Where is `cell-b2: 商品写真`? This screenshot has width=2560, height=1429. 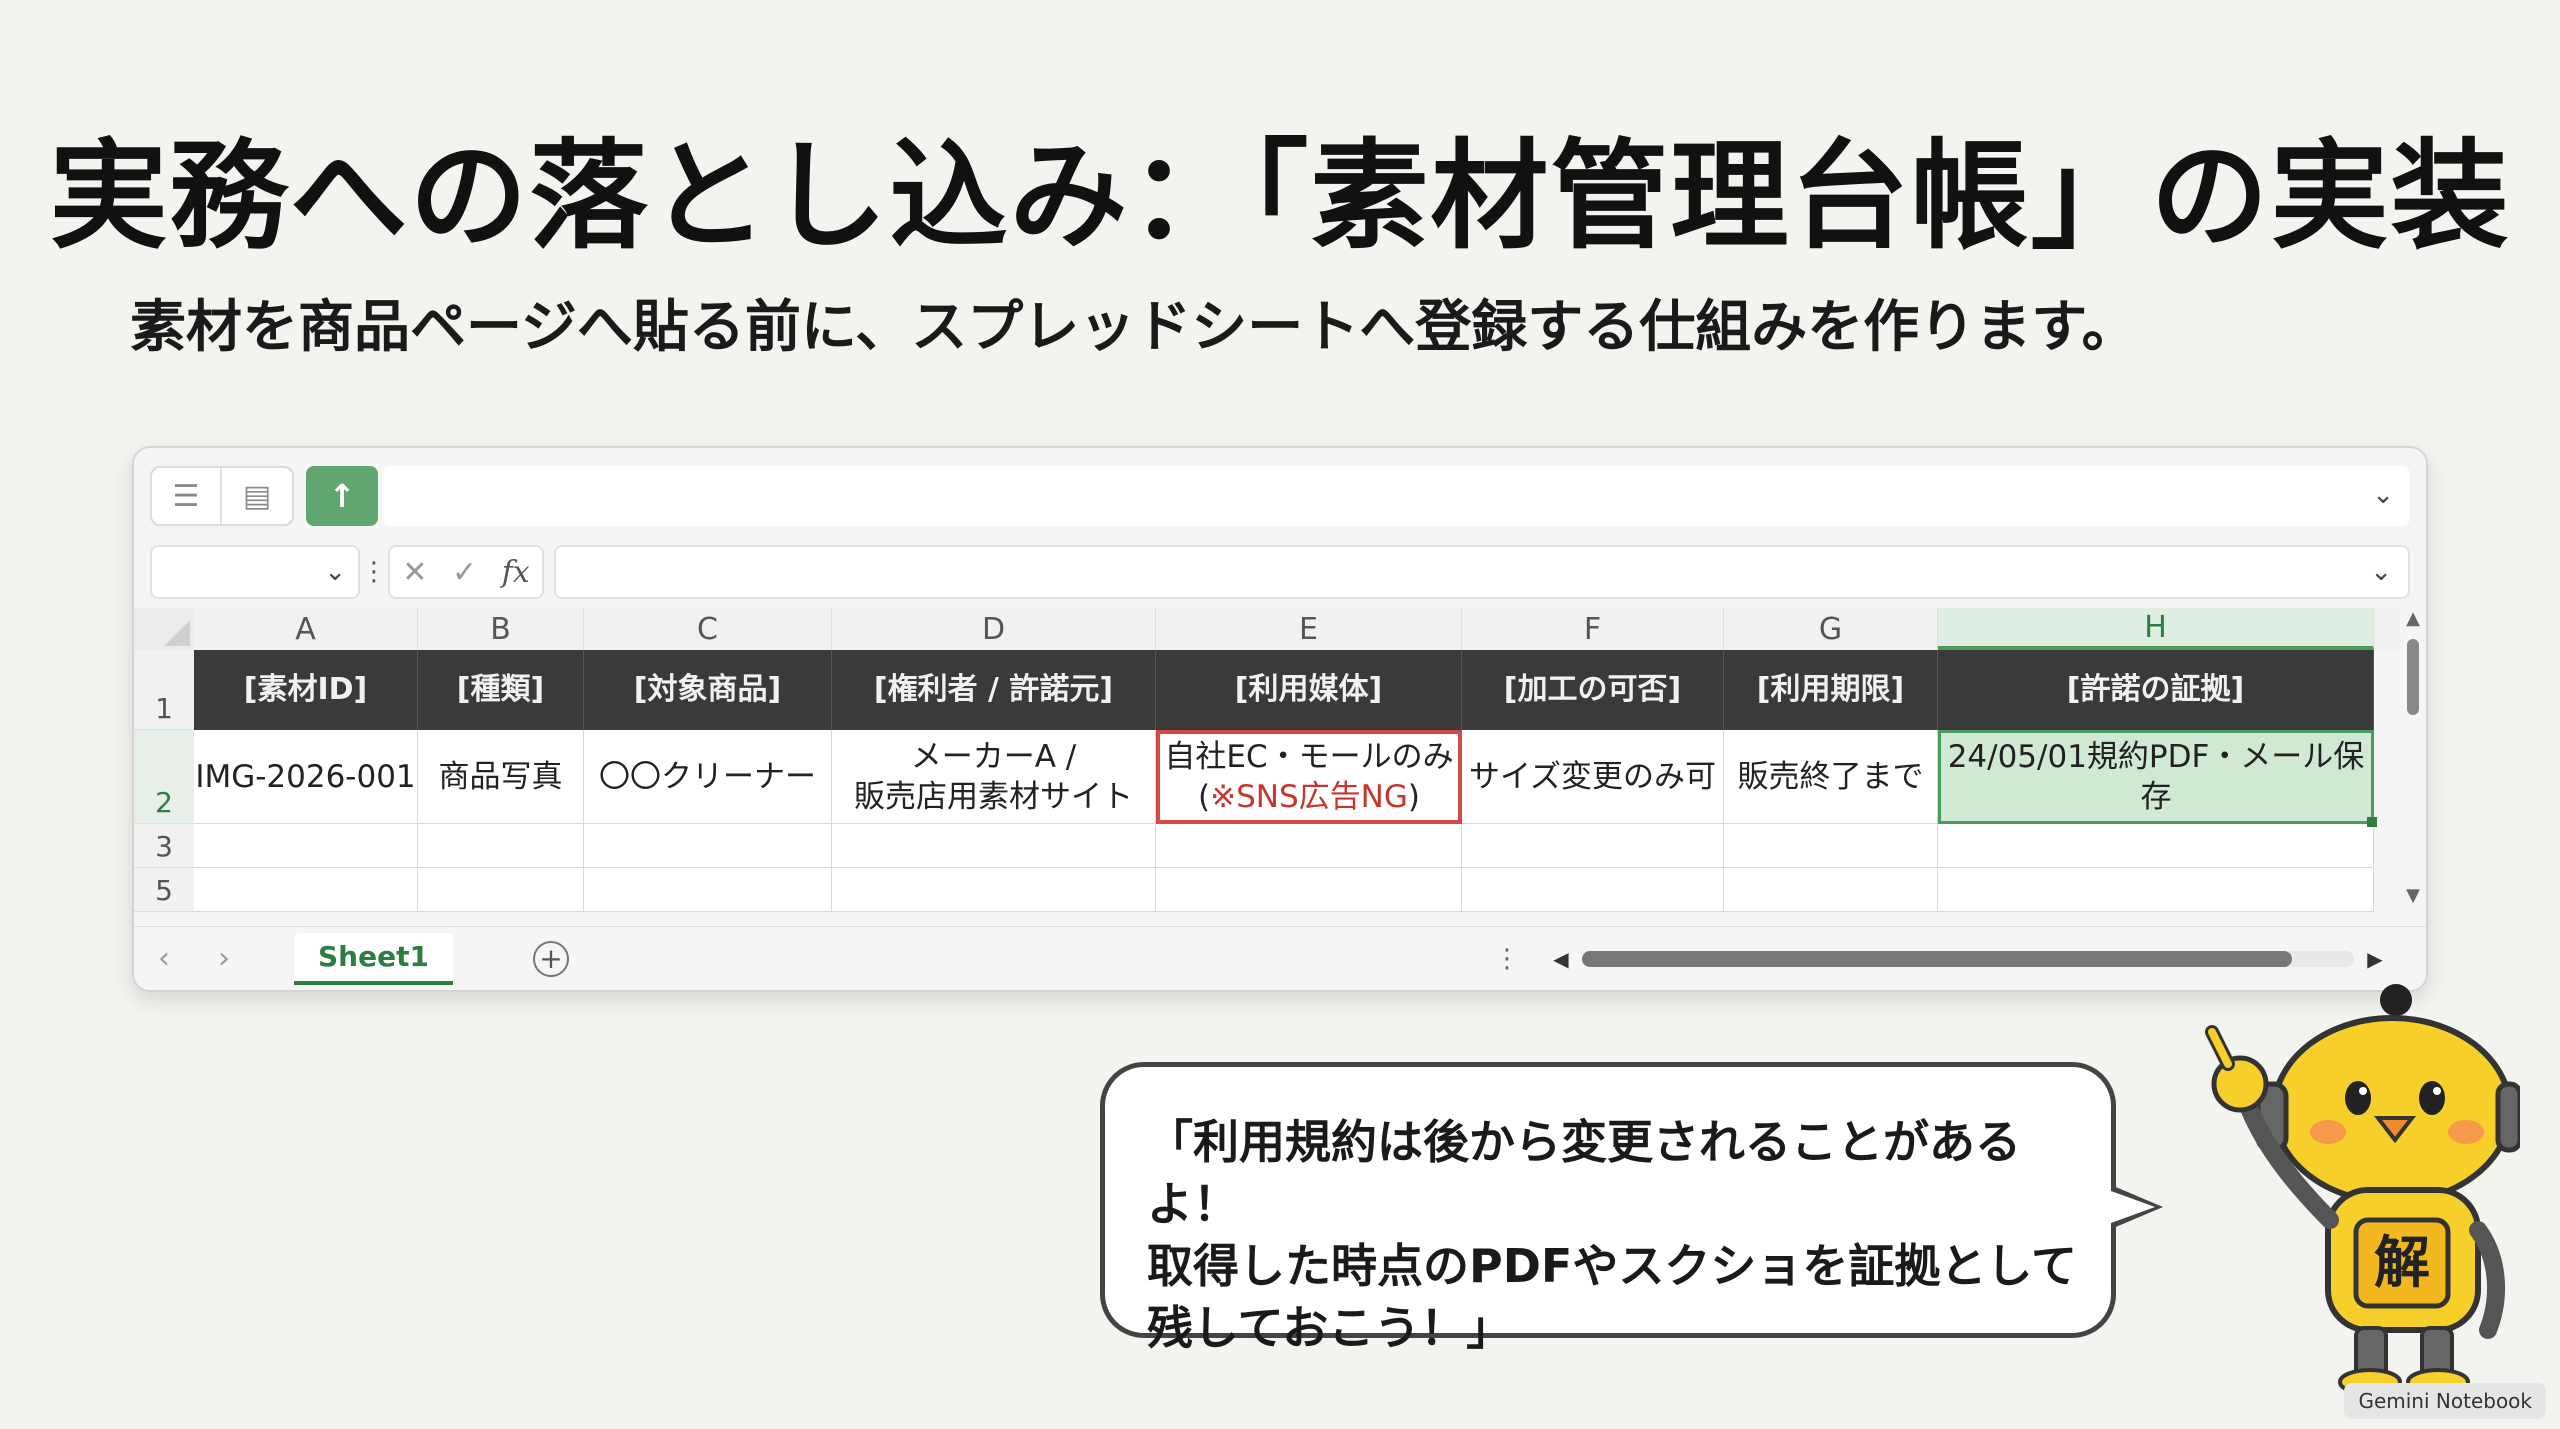 cell-b2: 商品写真 is located at coordinates (501, 777).